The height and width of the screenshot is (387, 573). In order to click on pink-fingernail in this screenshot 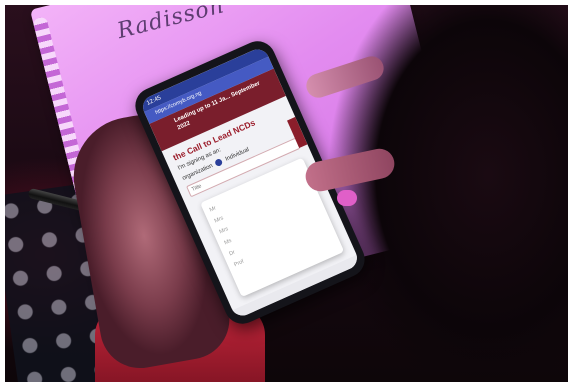, I will do `click(347, 198)`.